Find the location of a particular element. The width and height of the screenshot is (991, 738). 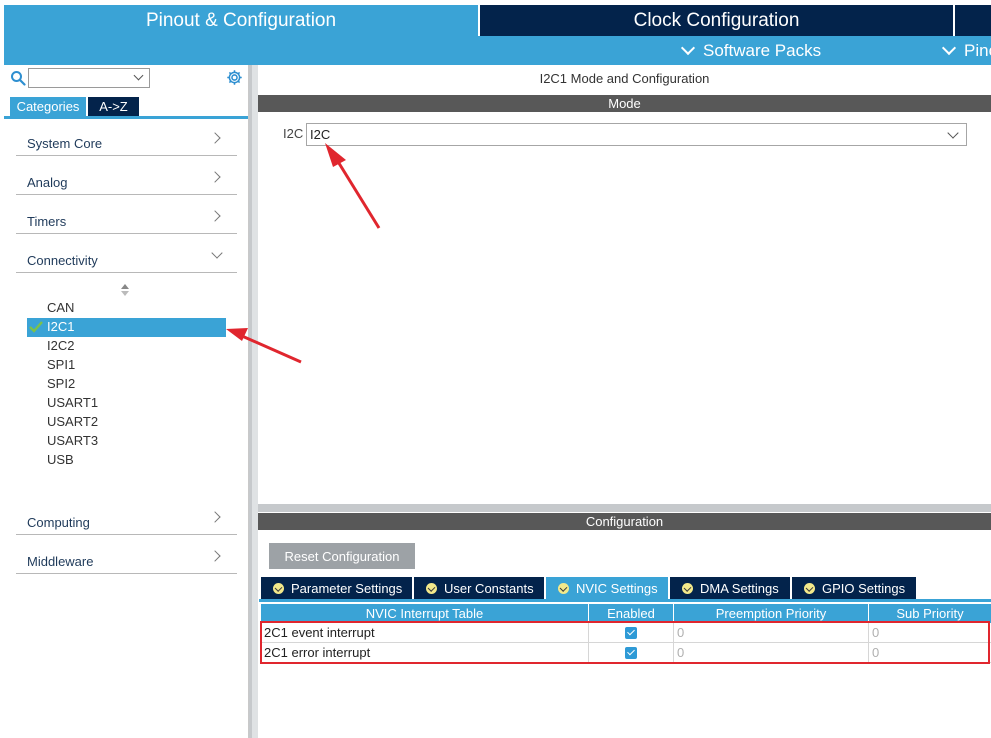

tab-label: User Constants is located at coordinates (489, 588).